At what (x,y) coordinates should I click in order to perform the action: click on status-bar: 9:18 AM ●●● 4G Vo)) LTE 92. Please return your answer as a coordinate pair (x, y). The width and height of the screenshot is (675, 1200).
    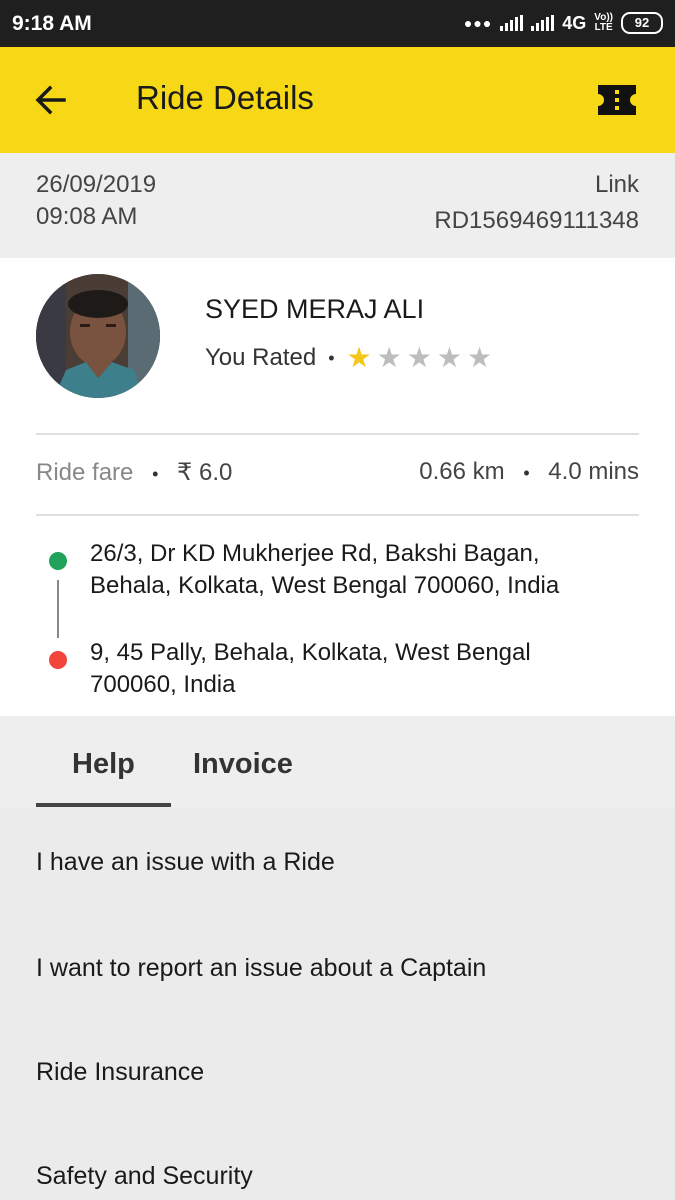
    Looking at the image, I should click on (337, 23).